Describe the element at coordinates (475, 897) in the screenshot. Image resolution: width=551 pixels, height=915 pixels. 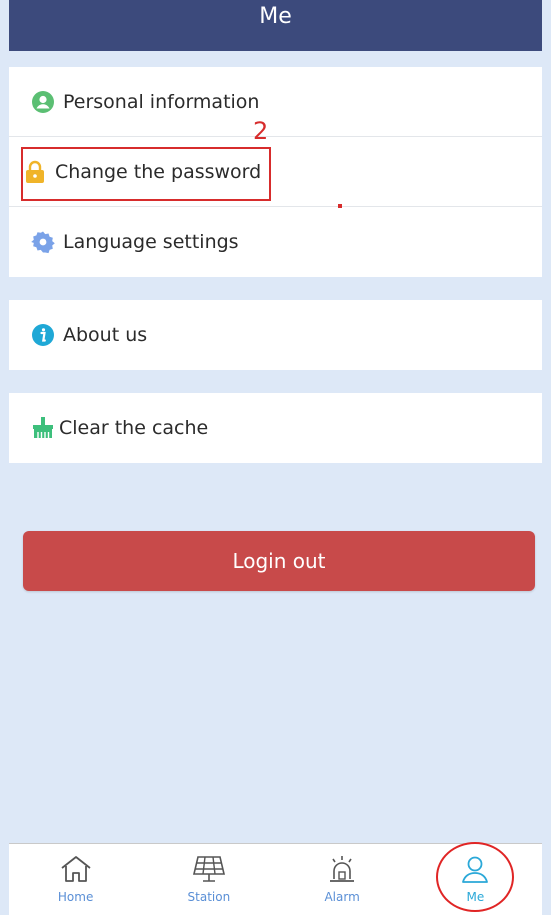
I see `tab-label: Me` at that location.